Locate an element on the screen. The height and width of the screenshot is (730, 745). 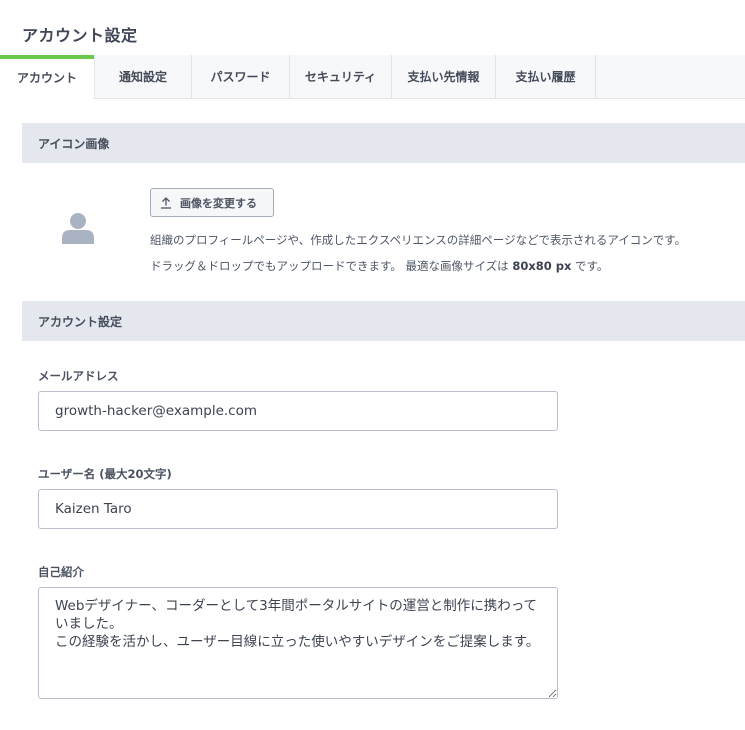
tab-label: 支払い先情報 is located at coordinates (443, 77).